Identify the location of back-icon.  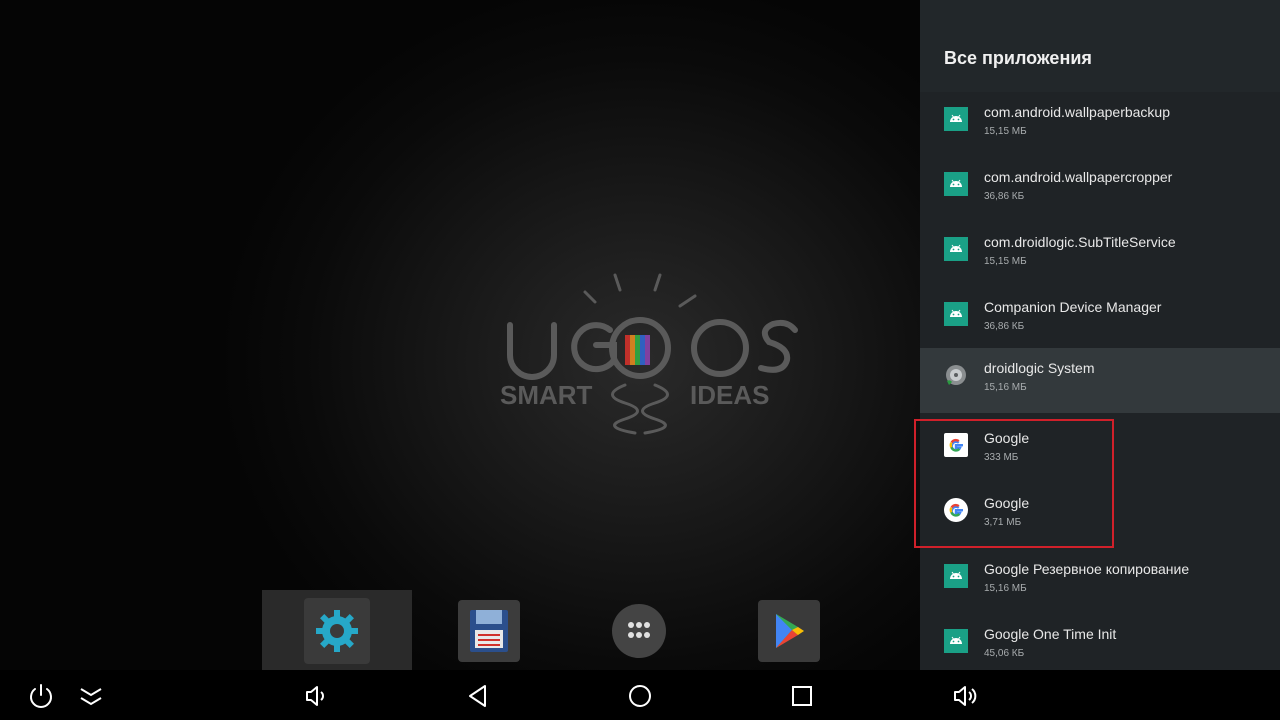
(477, 696).